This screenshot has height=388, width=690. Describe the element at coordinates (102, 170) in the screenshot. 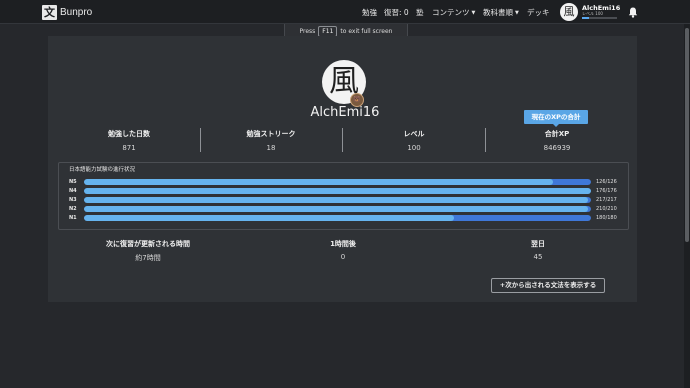

I see `jlpt-progress-title: 日本語能力試験の進行状況` at that location.